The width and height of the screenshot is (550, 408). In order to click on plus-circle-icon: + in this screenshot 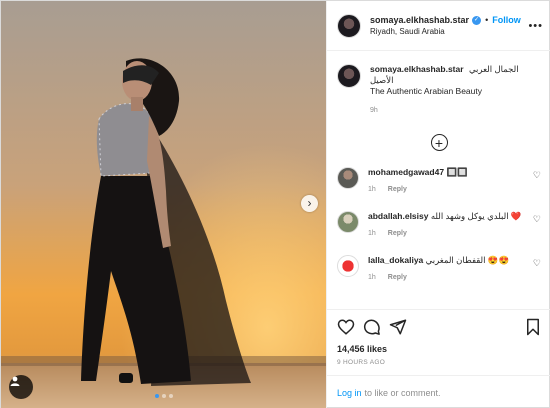, I will do `click(439, 142)`.